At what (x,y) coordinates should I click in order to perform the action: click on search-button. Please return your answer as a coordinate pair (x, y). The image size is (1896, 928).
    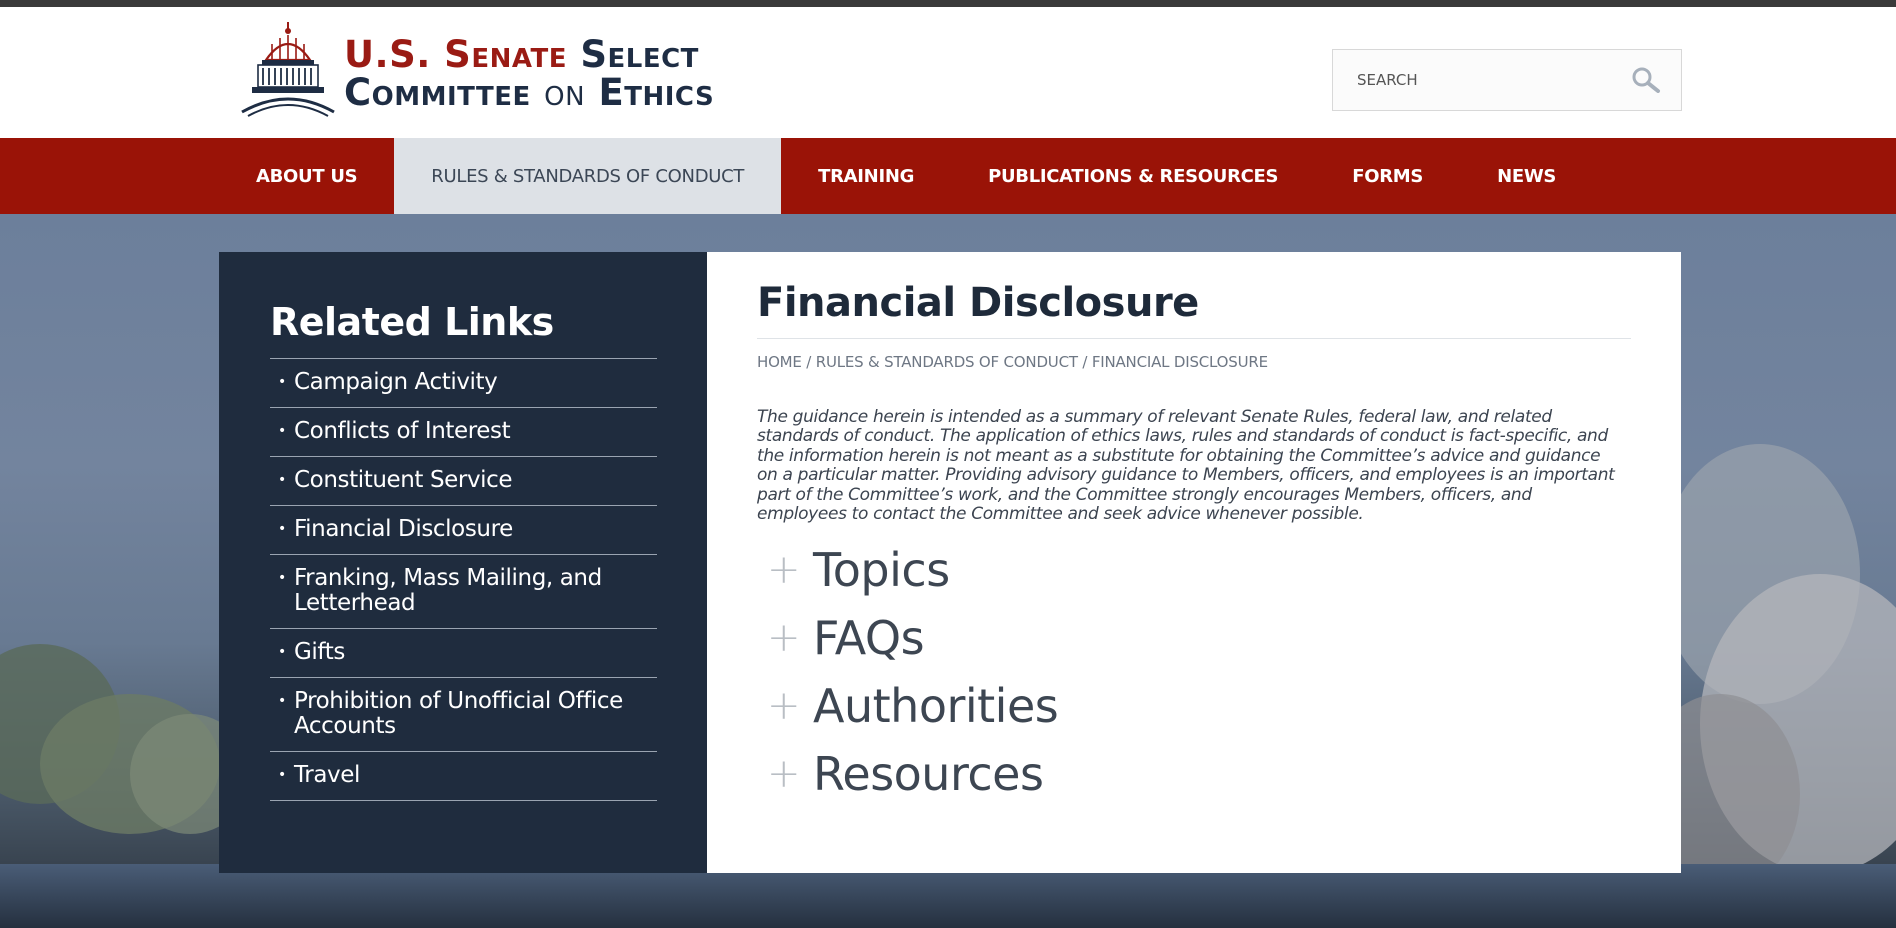
    Looking at the image, I should click on (1646, 80).